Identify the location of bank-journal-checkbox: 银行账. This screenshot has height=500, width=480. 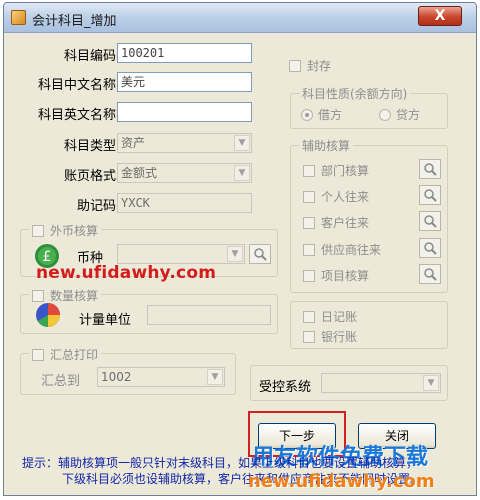
(330, 336).